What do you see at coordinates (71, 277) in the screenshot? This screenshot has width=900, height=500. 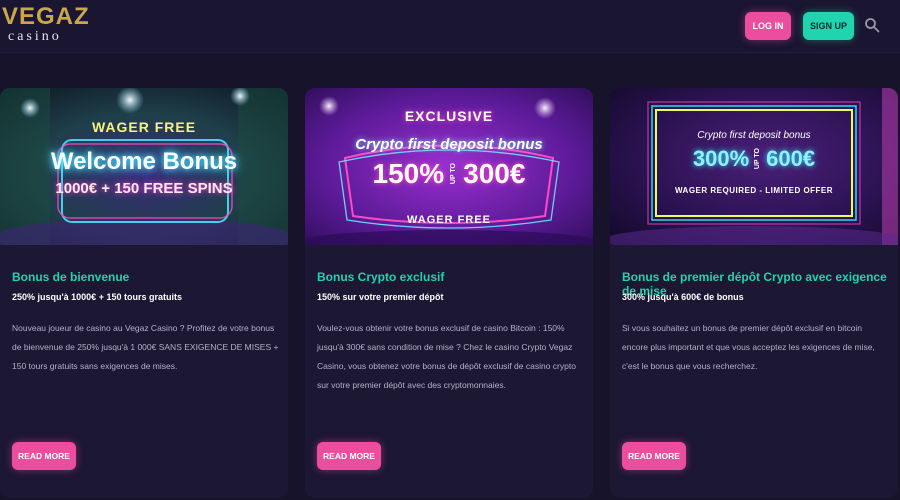 I see `card-title: Bonus de bienvenue` at bounding box center [71, 277].